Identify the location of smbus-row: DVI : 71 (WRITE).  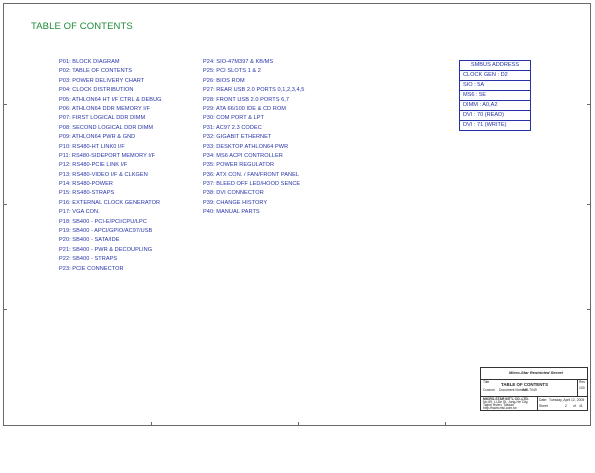
(485, 125).